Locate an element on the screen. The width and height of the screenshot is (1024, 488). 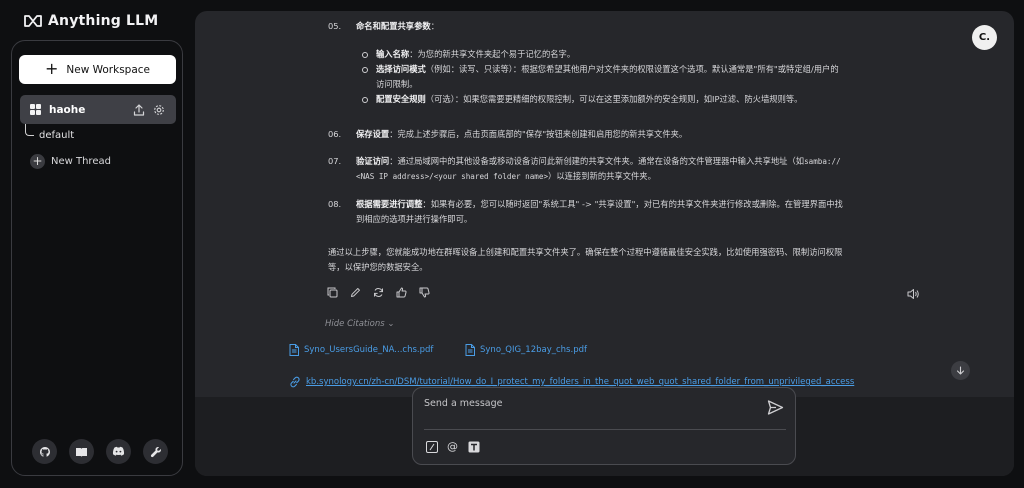
thread-tree-connector is located at coordinates (29, 130).